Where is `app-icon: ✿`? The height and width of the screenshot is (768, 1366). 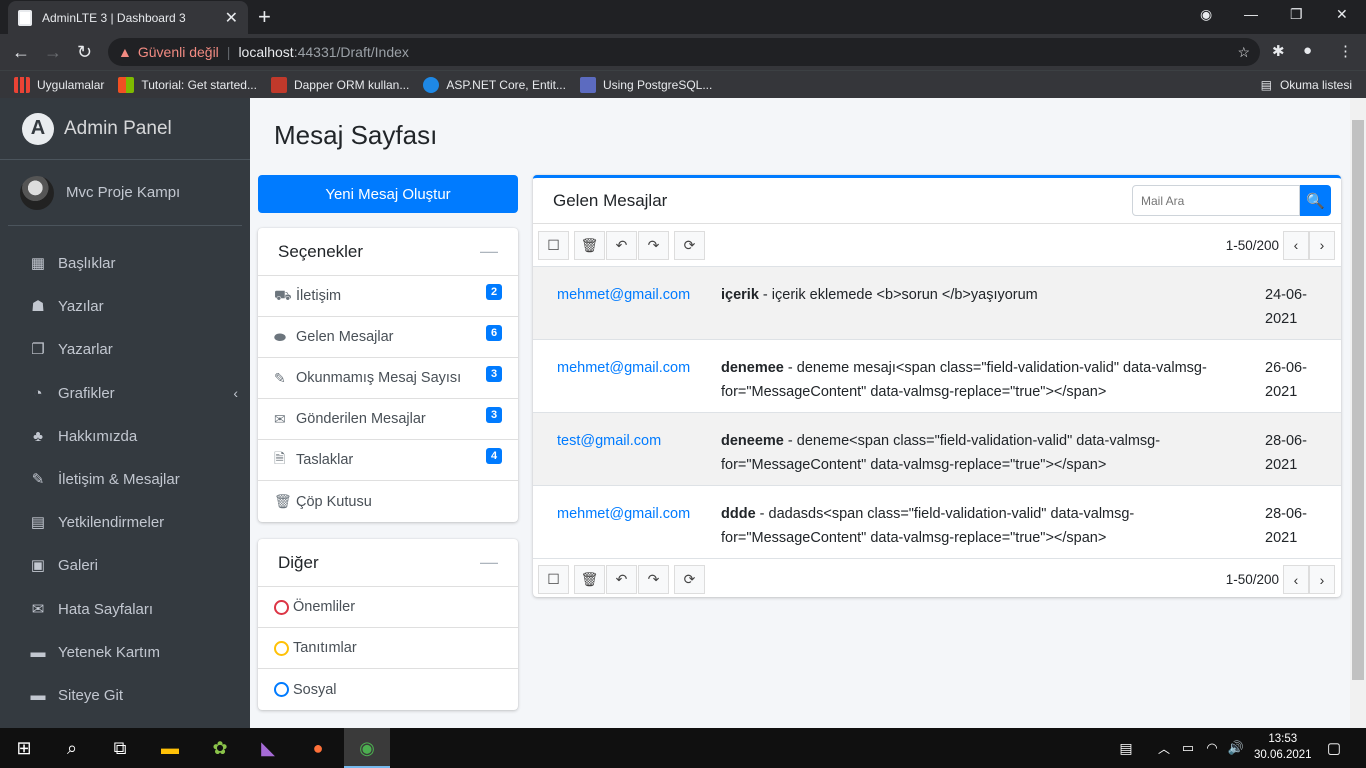
app-icon: ✿ is located at coordinates (220, 748).